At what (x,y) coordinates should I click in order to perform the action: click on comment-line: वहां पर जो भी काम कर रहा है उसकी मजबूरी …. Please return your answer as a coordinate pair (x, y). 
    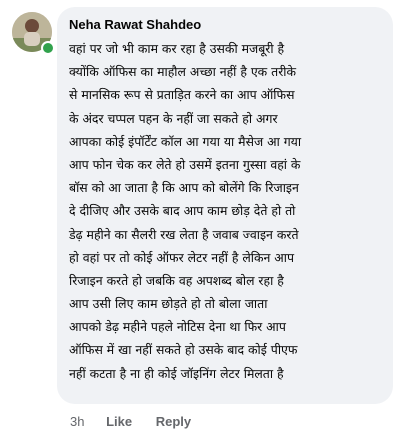
    Looking at the image, I should click on (177, 48).